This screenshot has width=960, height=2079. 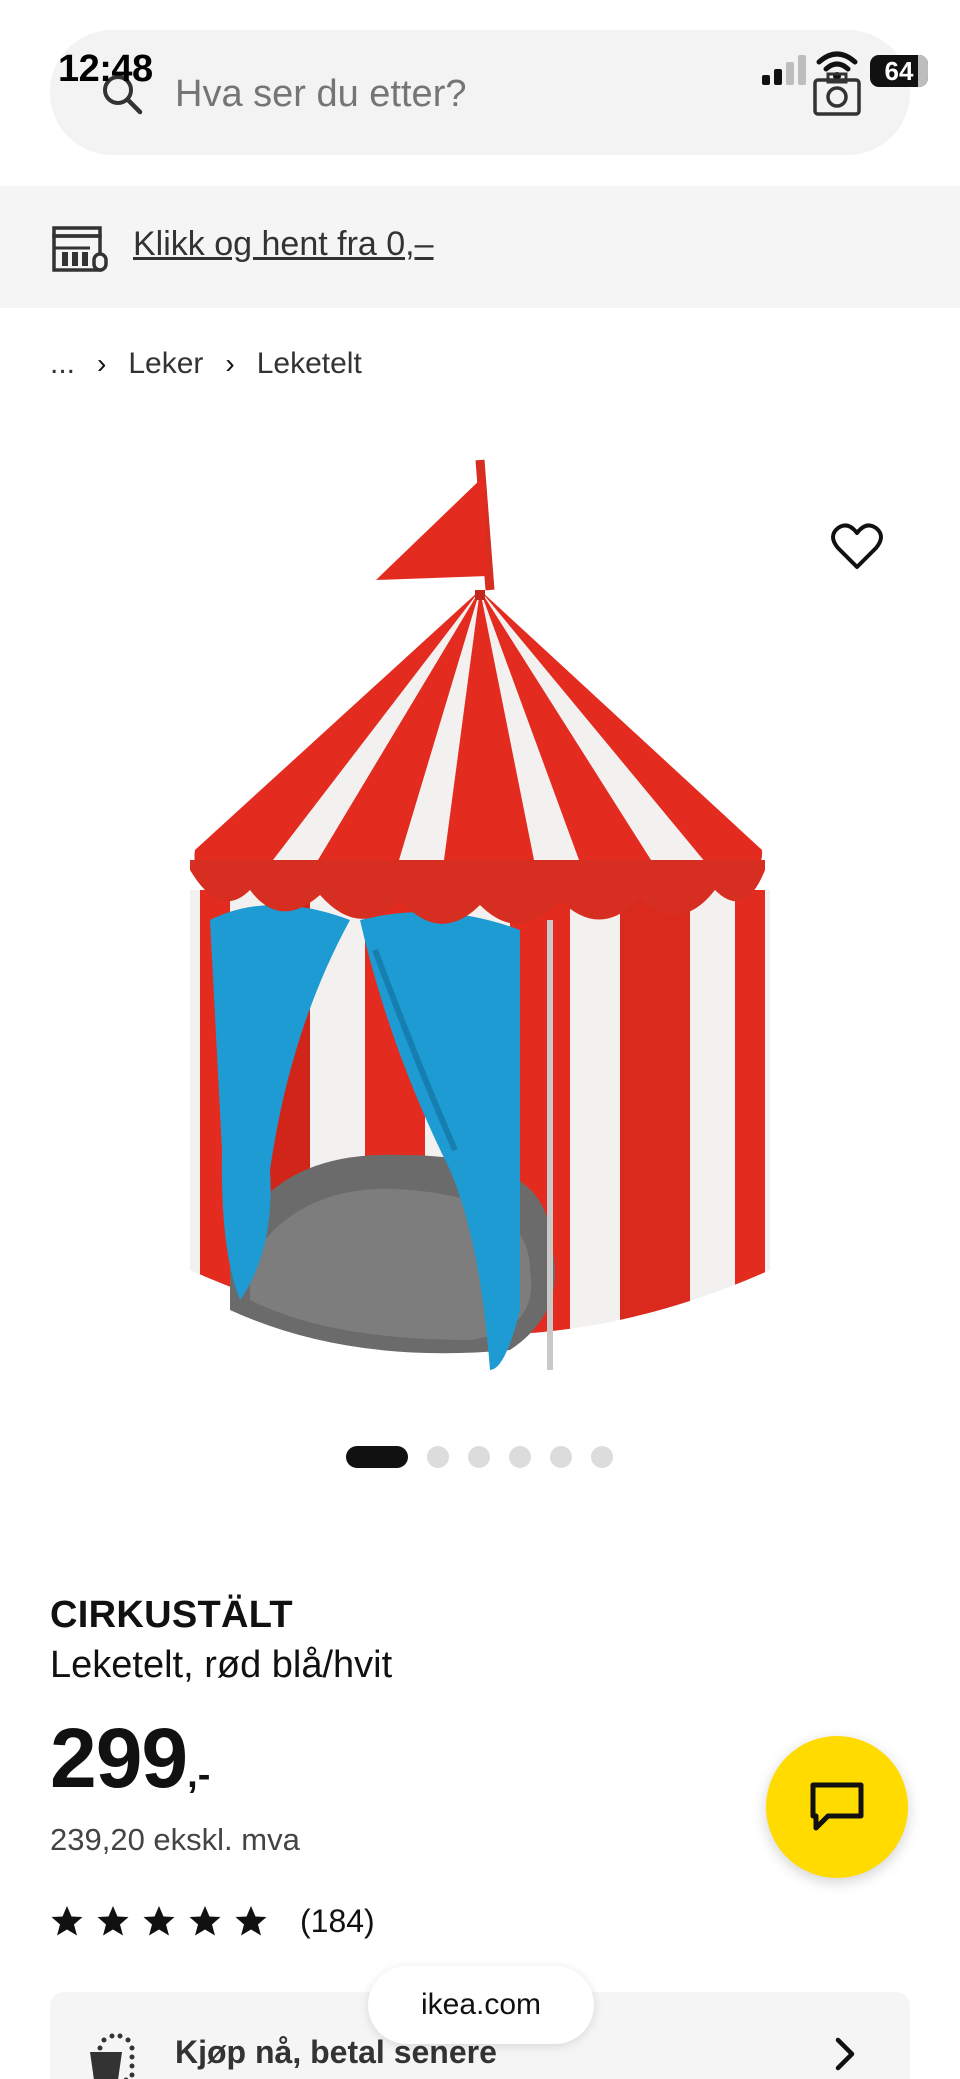 I want to click on product-description: Leketelt, rød blå/hvit, so click(x=221, y=1665).